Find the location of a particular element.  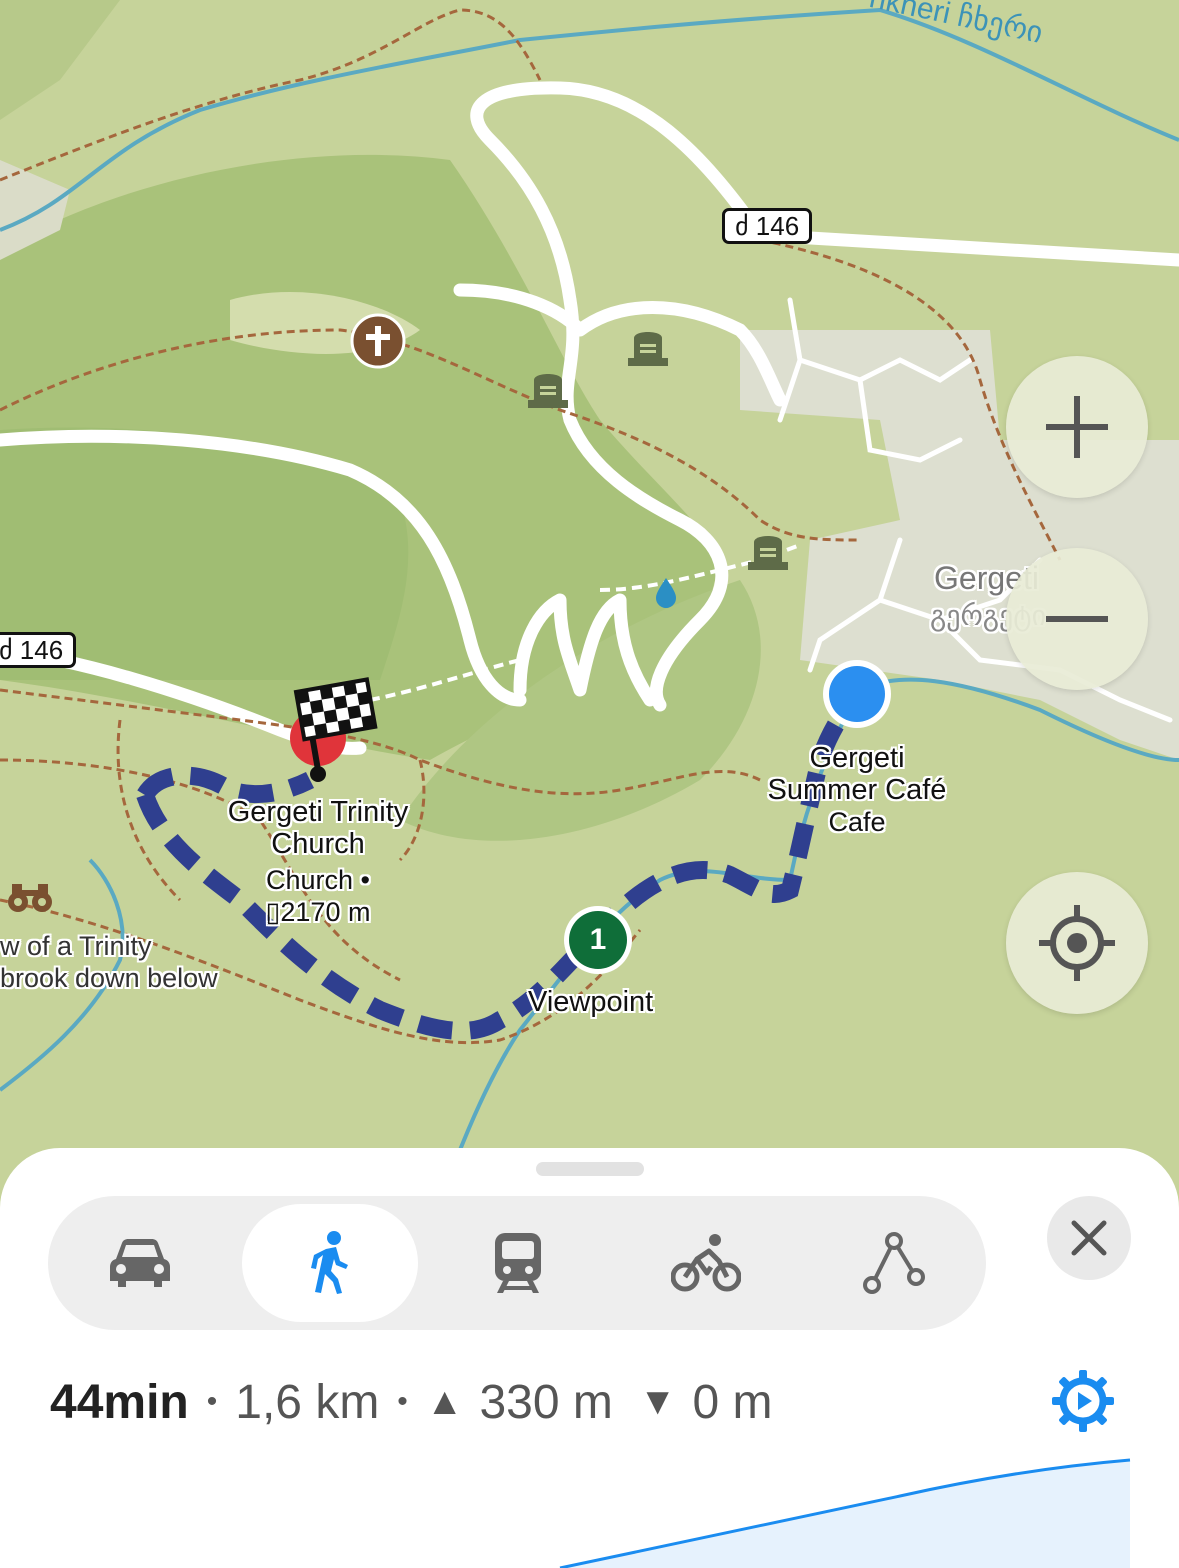

plus-icon is located at coordinates (1077, 427).